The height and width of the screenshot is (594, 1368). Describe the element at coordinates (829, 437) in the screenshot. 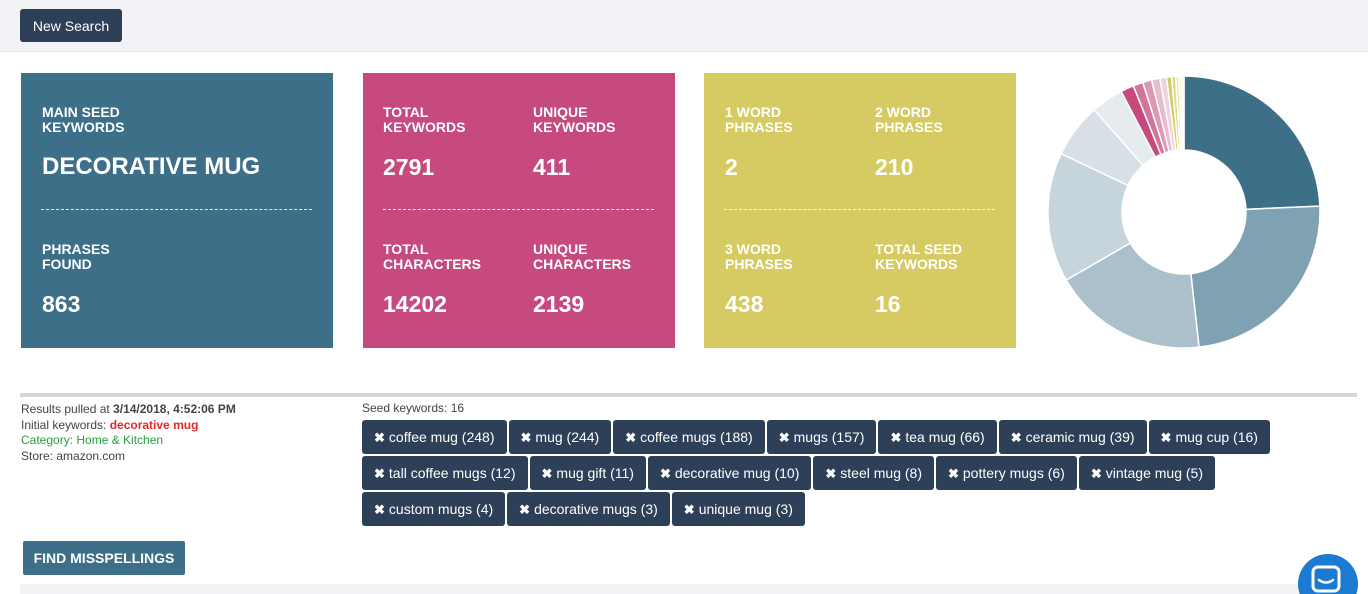

I see `seed-keyword-chip-label: mugs (157)` at that location.